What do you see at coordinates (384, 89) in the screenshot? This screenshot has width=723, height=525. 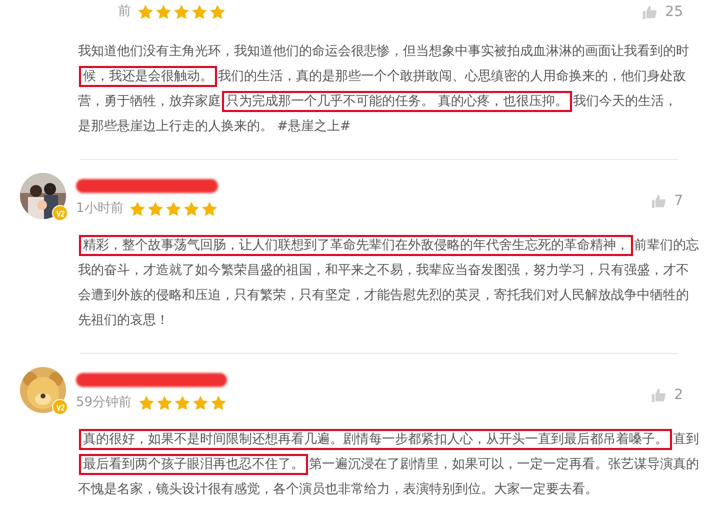 I see `comment-text: 我知道他们没有主角光环，我知道他们的命运会很悲惨，但当想象中事实被拍成血淋淋的画面让我看到的时 候，我还是会很触动。 我们的生活，真的是那些一个个敢拼敢闯、心思缜密的人用命换来的，他们身处敌 营，勇于牺牲，放弃家庭 只为完成那一个几乎不可能的任务。 真的心疼，也很压抑。 我们今天的生活， 是那些悬崖边上行走的人换来的。 #悬崖之上#` at bounding box center [384, 89].